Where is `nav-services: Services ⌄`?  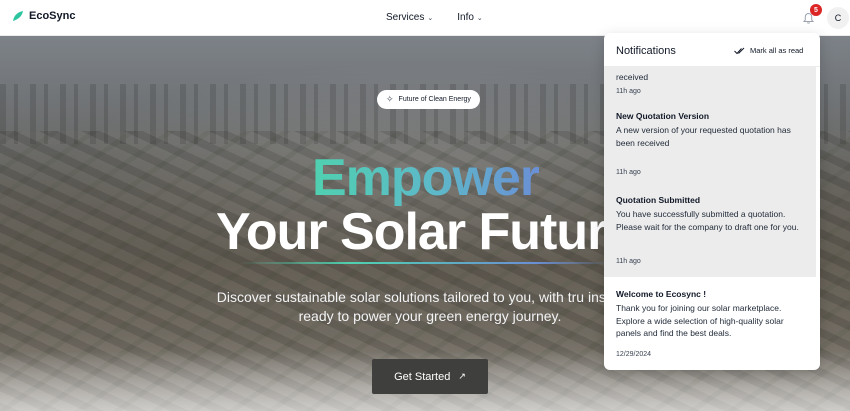 nav-services: Services ⌄ is located at coordinates (409, 17).